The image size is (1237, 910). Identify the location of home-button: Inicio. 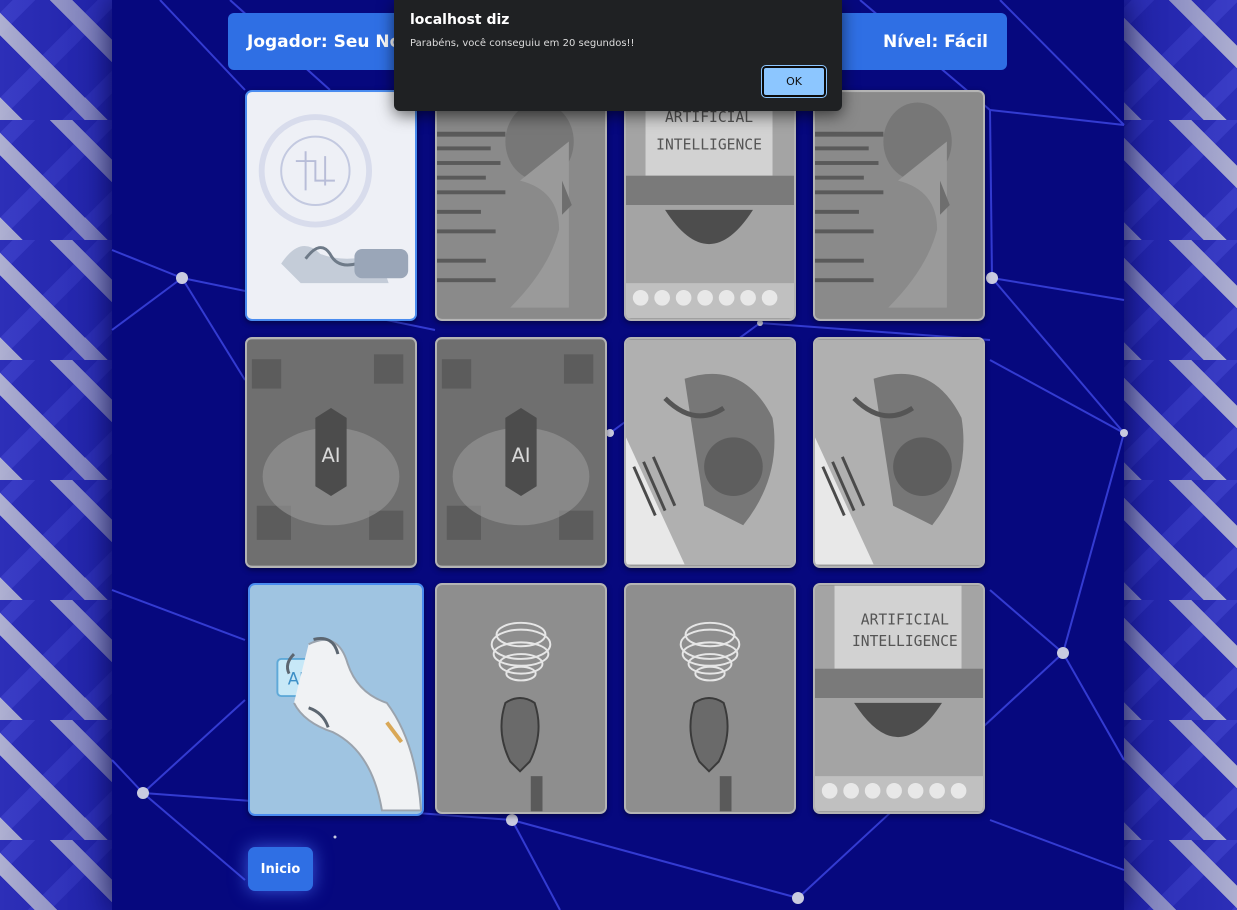
(280, 869).